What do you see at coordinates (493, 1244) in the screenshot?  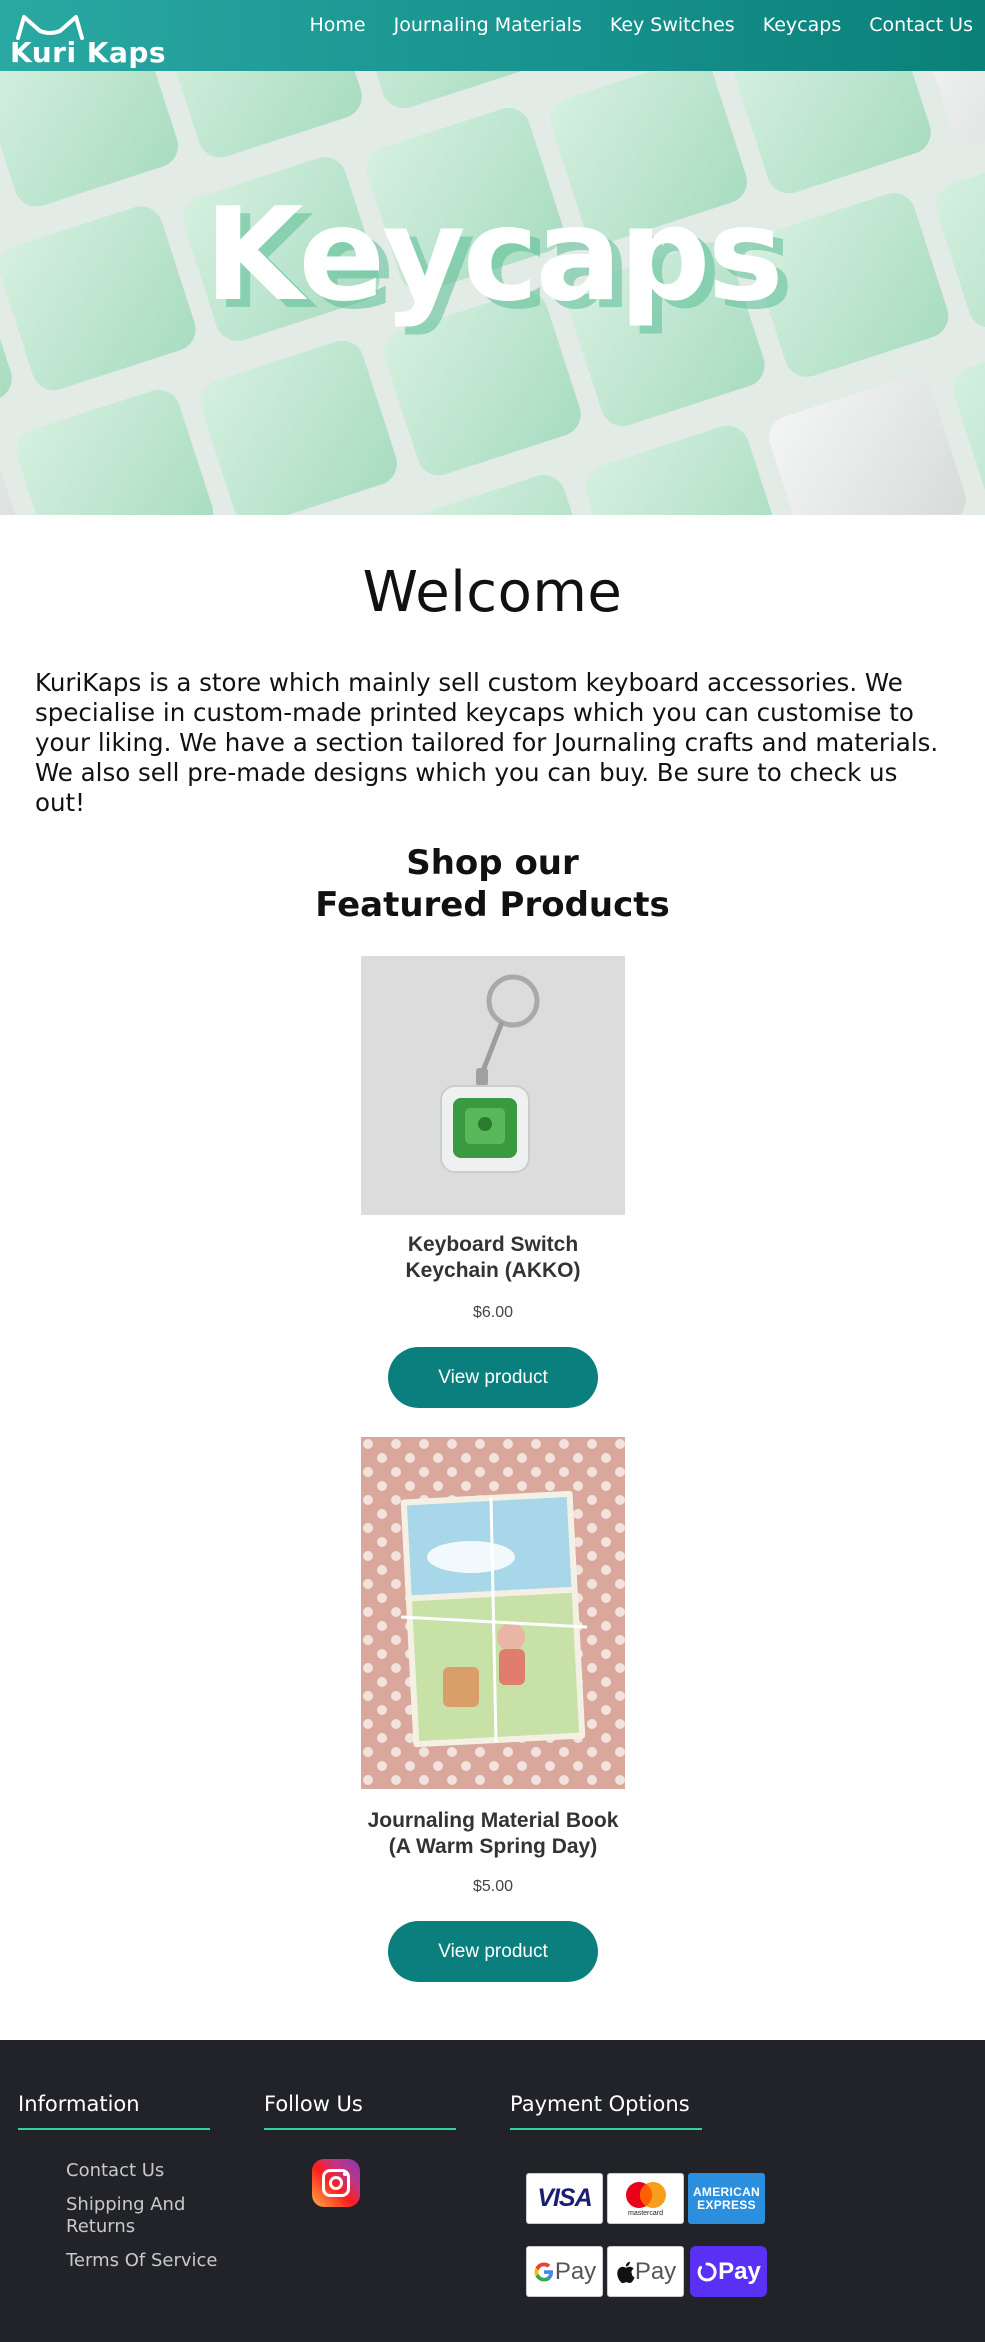 I see `product-name-line1: Keyboard Switch` at bounding box center [493, 1244].